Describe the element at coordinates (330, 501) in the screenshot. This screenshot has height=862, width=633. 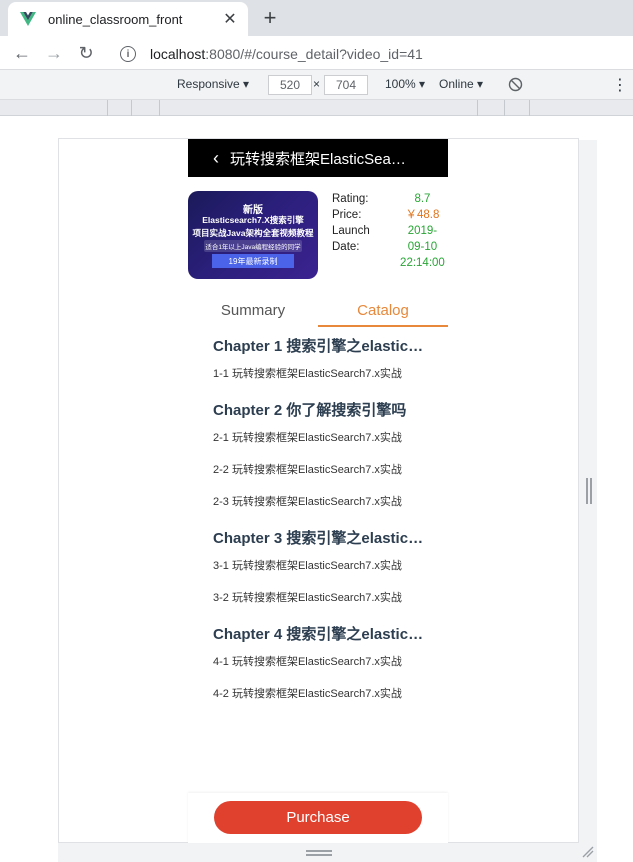
I see `lesson-item: 2-3 玩转搜索框架ElasticSearch7.x实战` at that location.